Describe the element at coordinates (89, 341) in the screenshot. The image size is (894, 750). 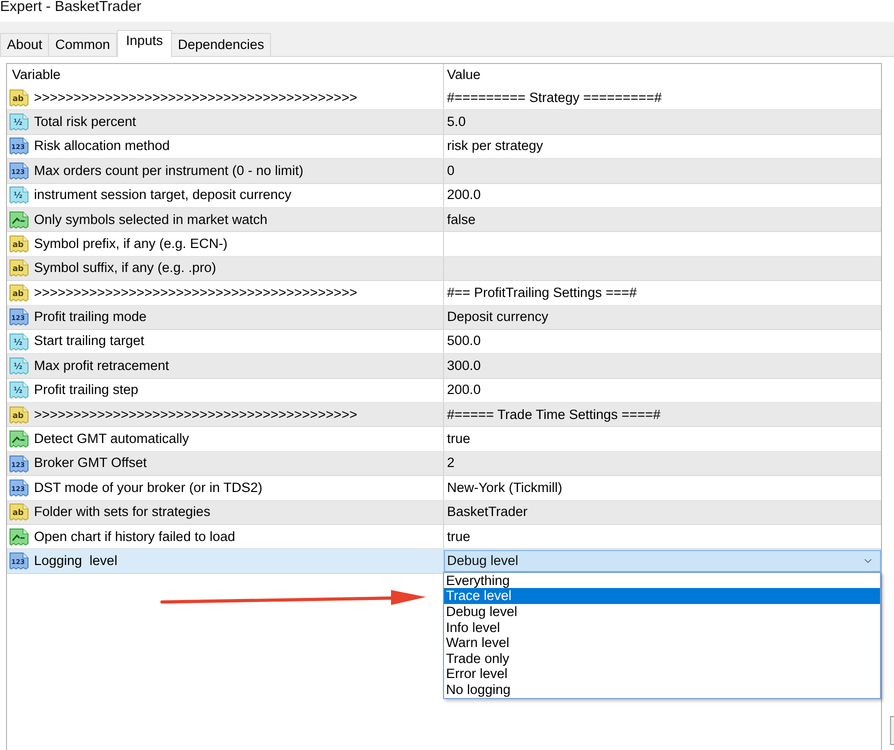
I see `variable-name: Start trailing target` at that location.